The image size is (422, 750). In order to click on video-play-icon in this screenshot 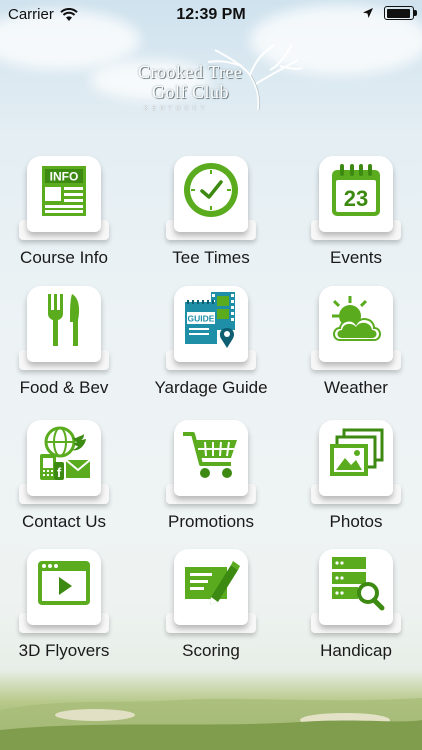, I will do `click(64, 583)`.